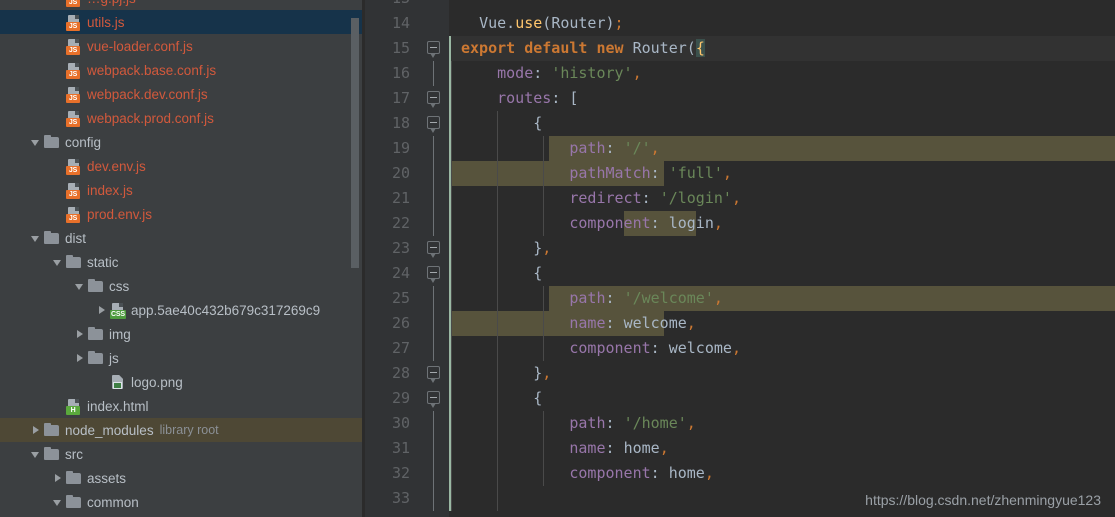  Describe the element at coordinates (182, 334) in the screenshot. I see `tree-item: img` at that location.